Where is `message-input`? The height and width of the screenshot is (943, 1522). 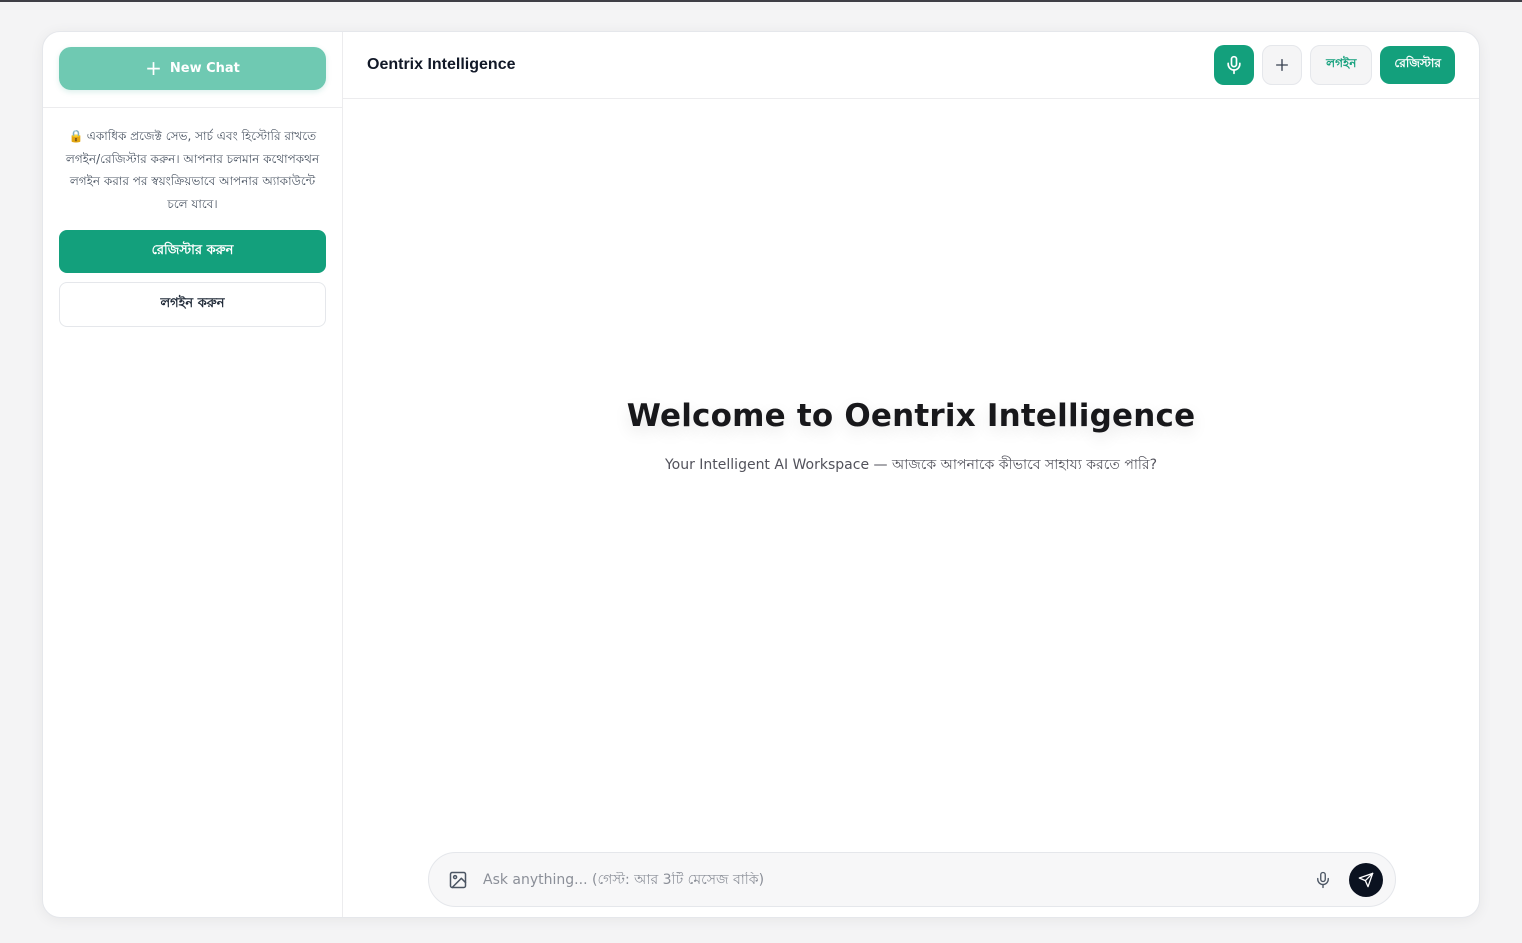 message-input is located at coordinates (896, 879).